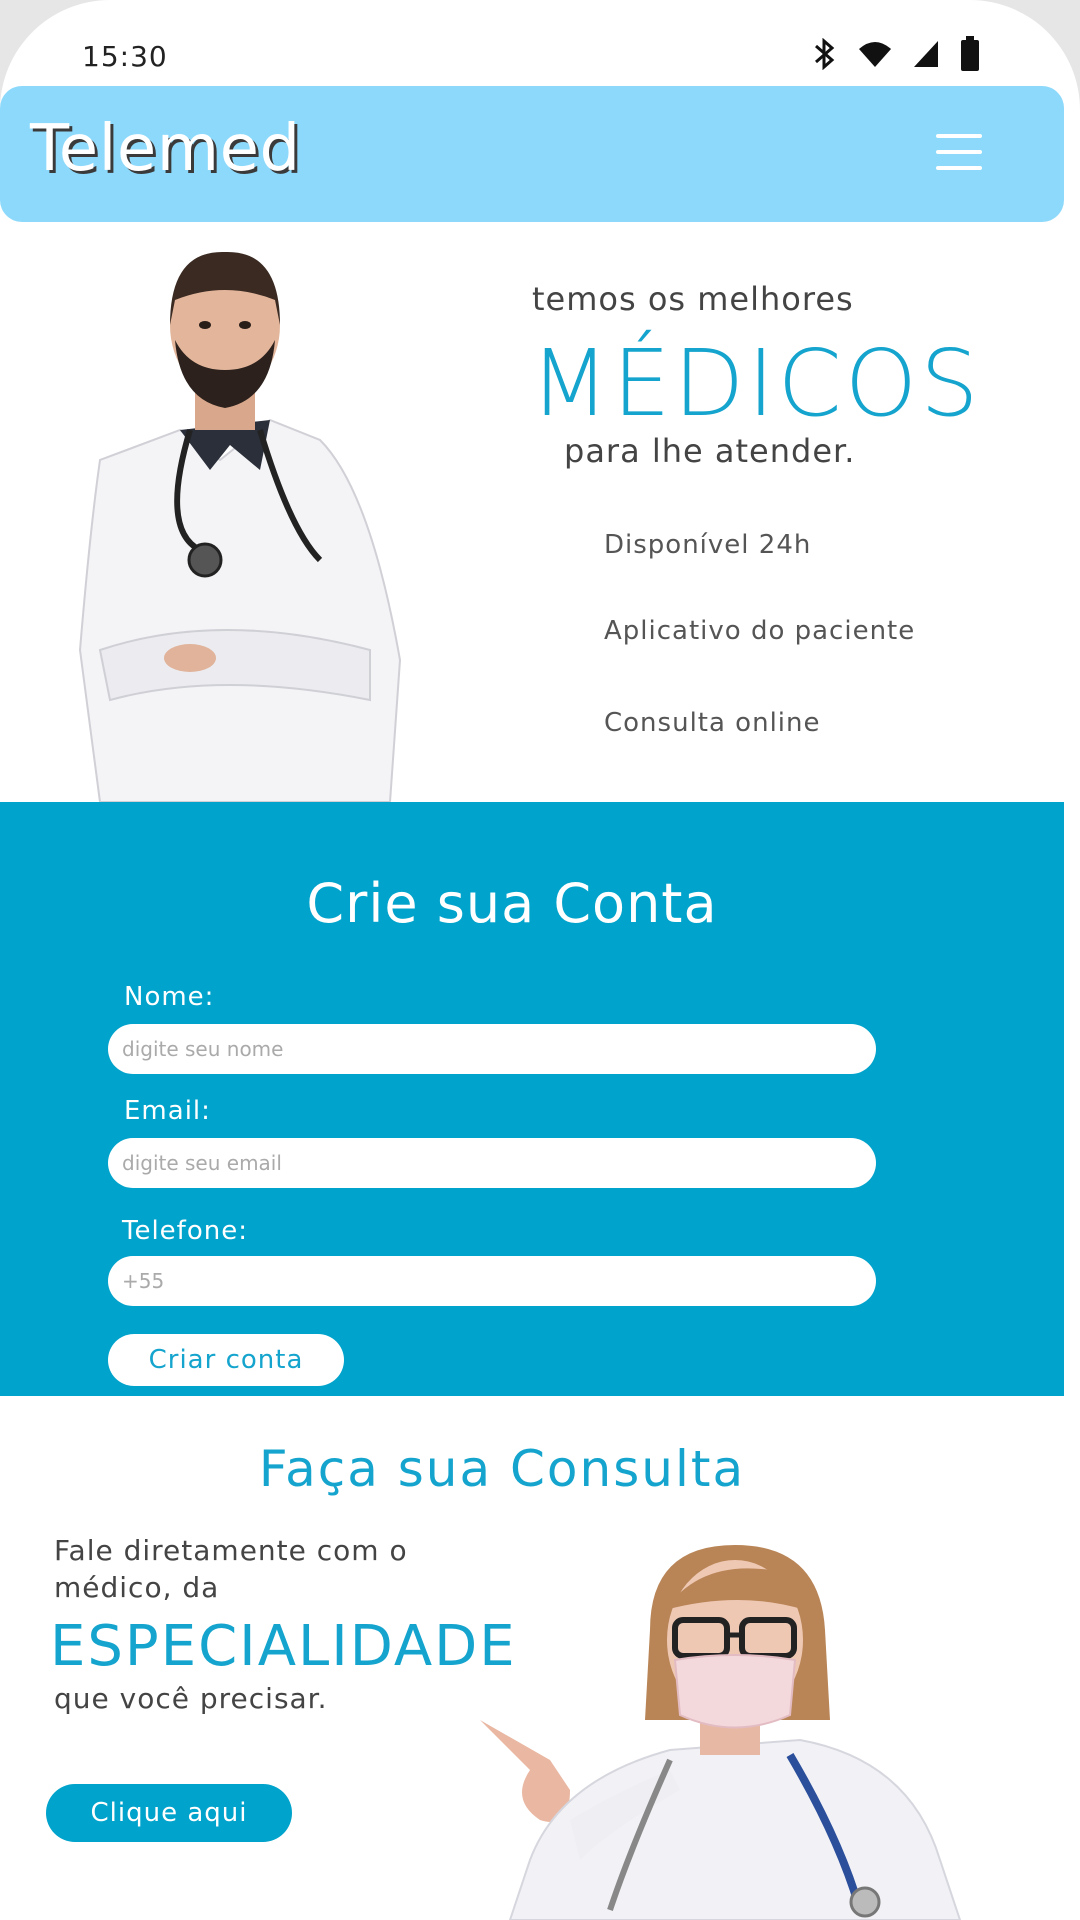  What do you see at coordinates (167, 1111) in the screenshot?
I see `email-label: Email:` at bounding box center [167, 1111].